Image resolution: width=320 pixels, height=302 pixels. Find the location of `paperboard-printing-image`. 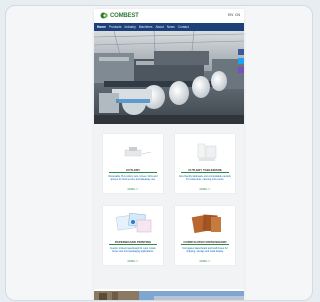

paperboard-printing-image is located at coordinates (134, 224).